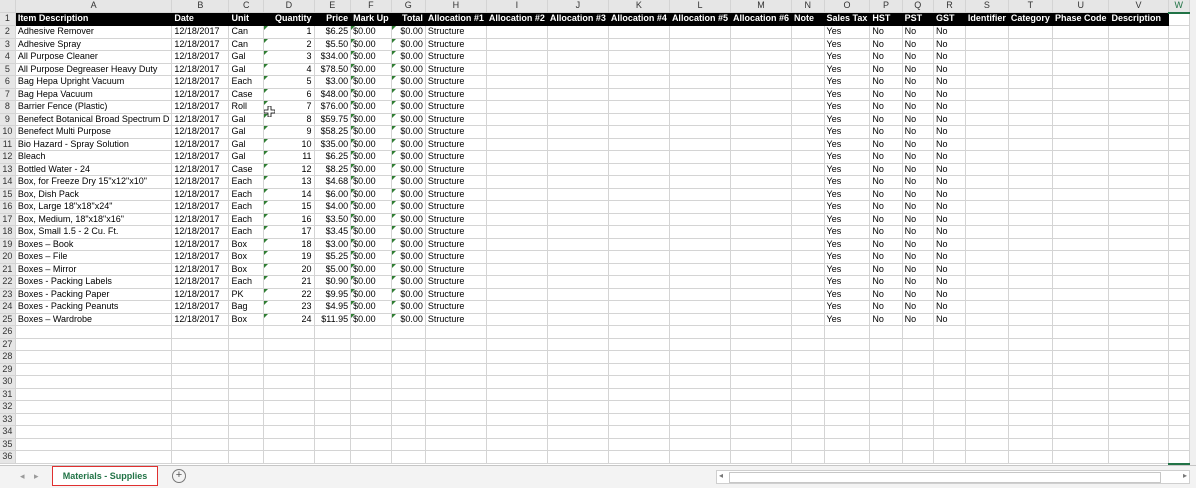  Describe the element at coordinates (578, 244) in the screenshot. I see `cell-j19` at that location.